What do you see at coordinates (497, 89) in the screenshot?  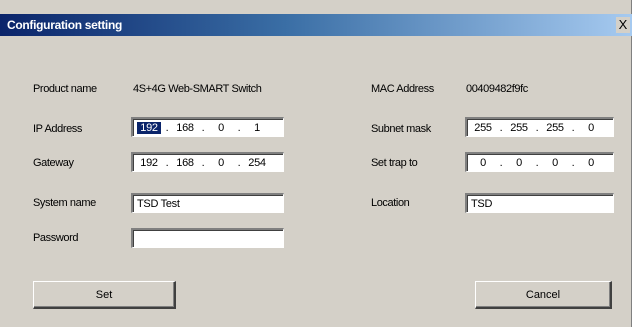 I see `mac-address-value: 00409482f9fc` at bounding box center [497, 89].